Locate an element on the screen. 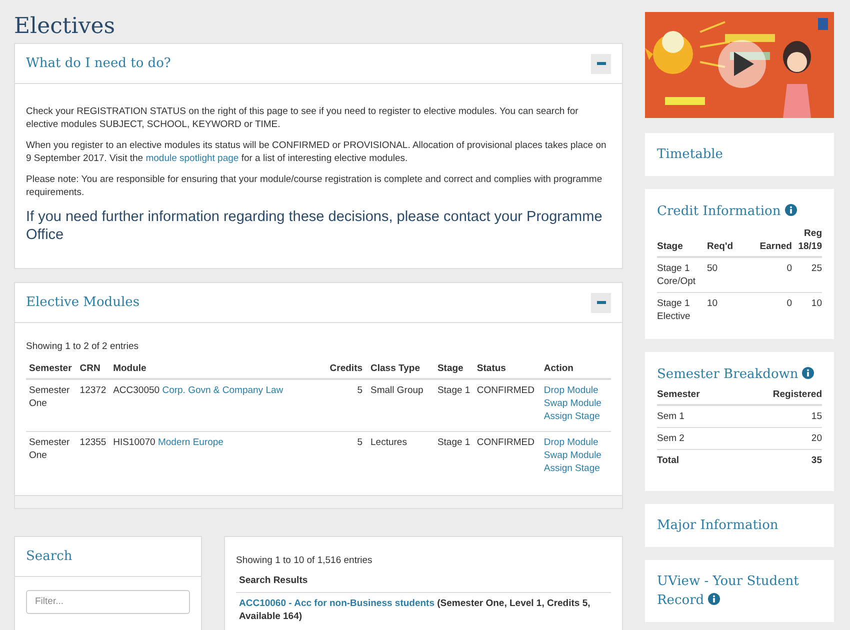  column-header: Action is located at coordinates (577, 369).